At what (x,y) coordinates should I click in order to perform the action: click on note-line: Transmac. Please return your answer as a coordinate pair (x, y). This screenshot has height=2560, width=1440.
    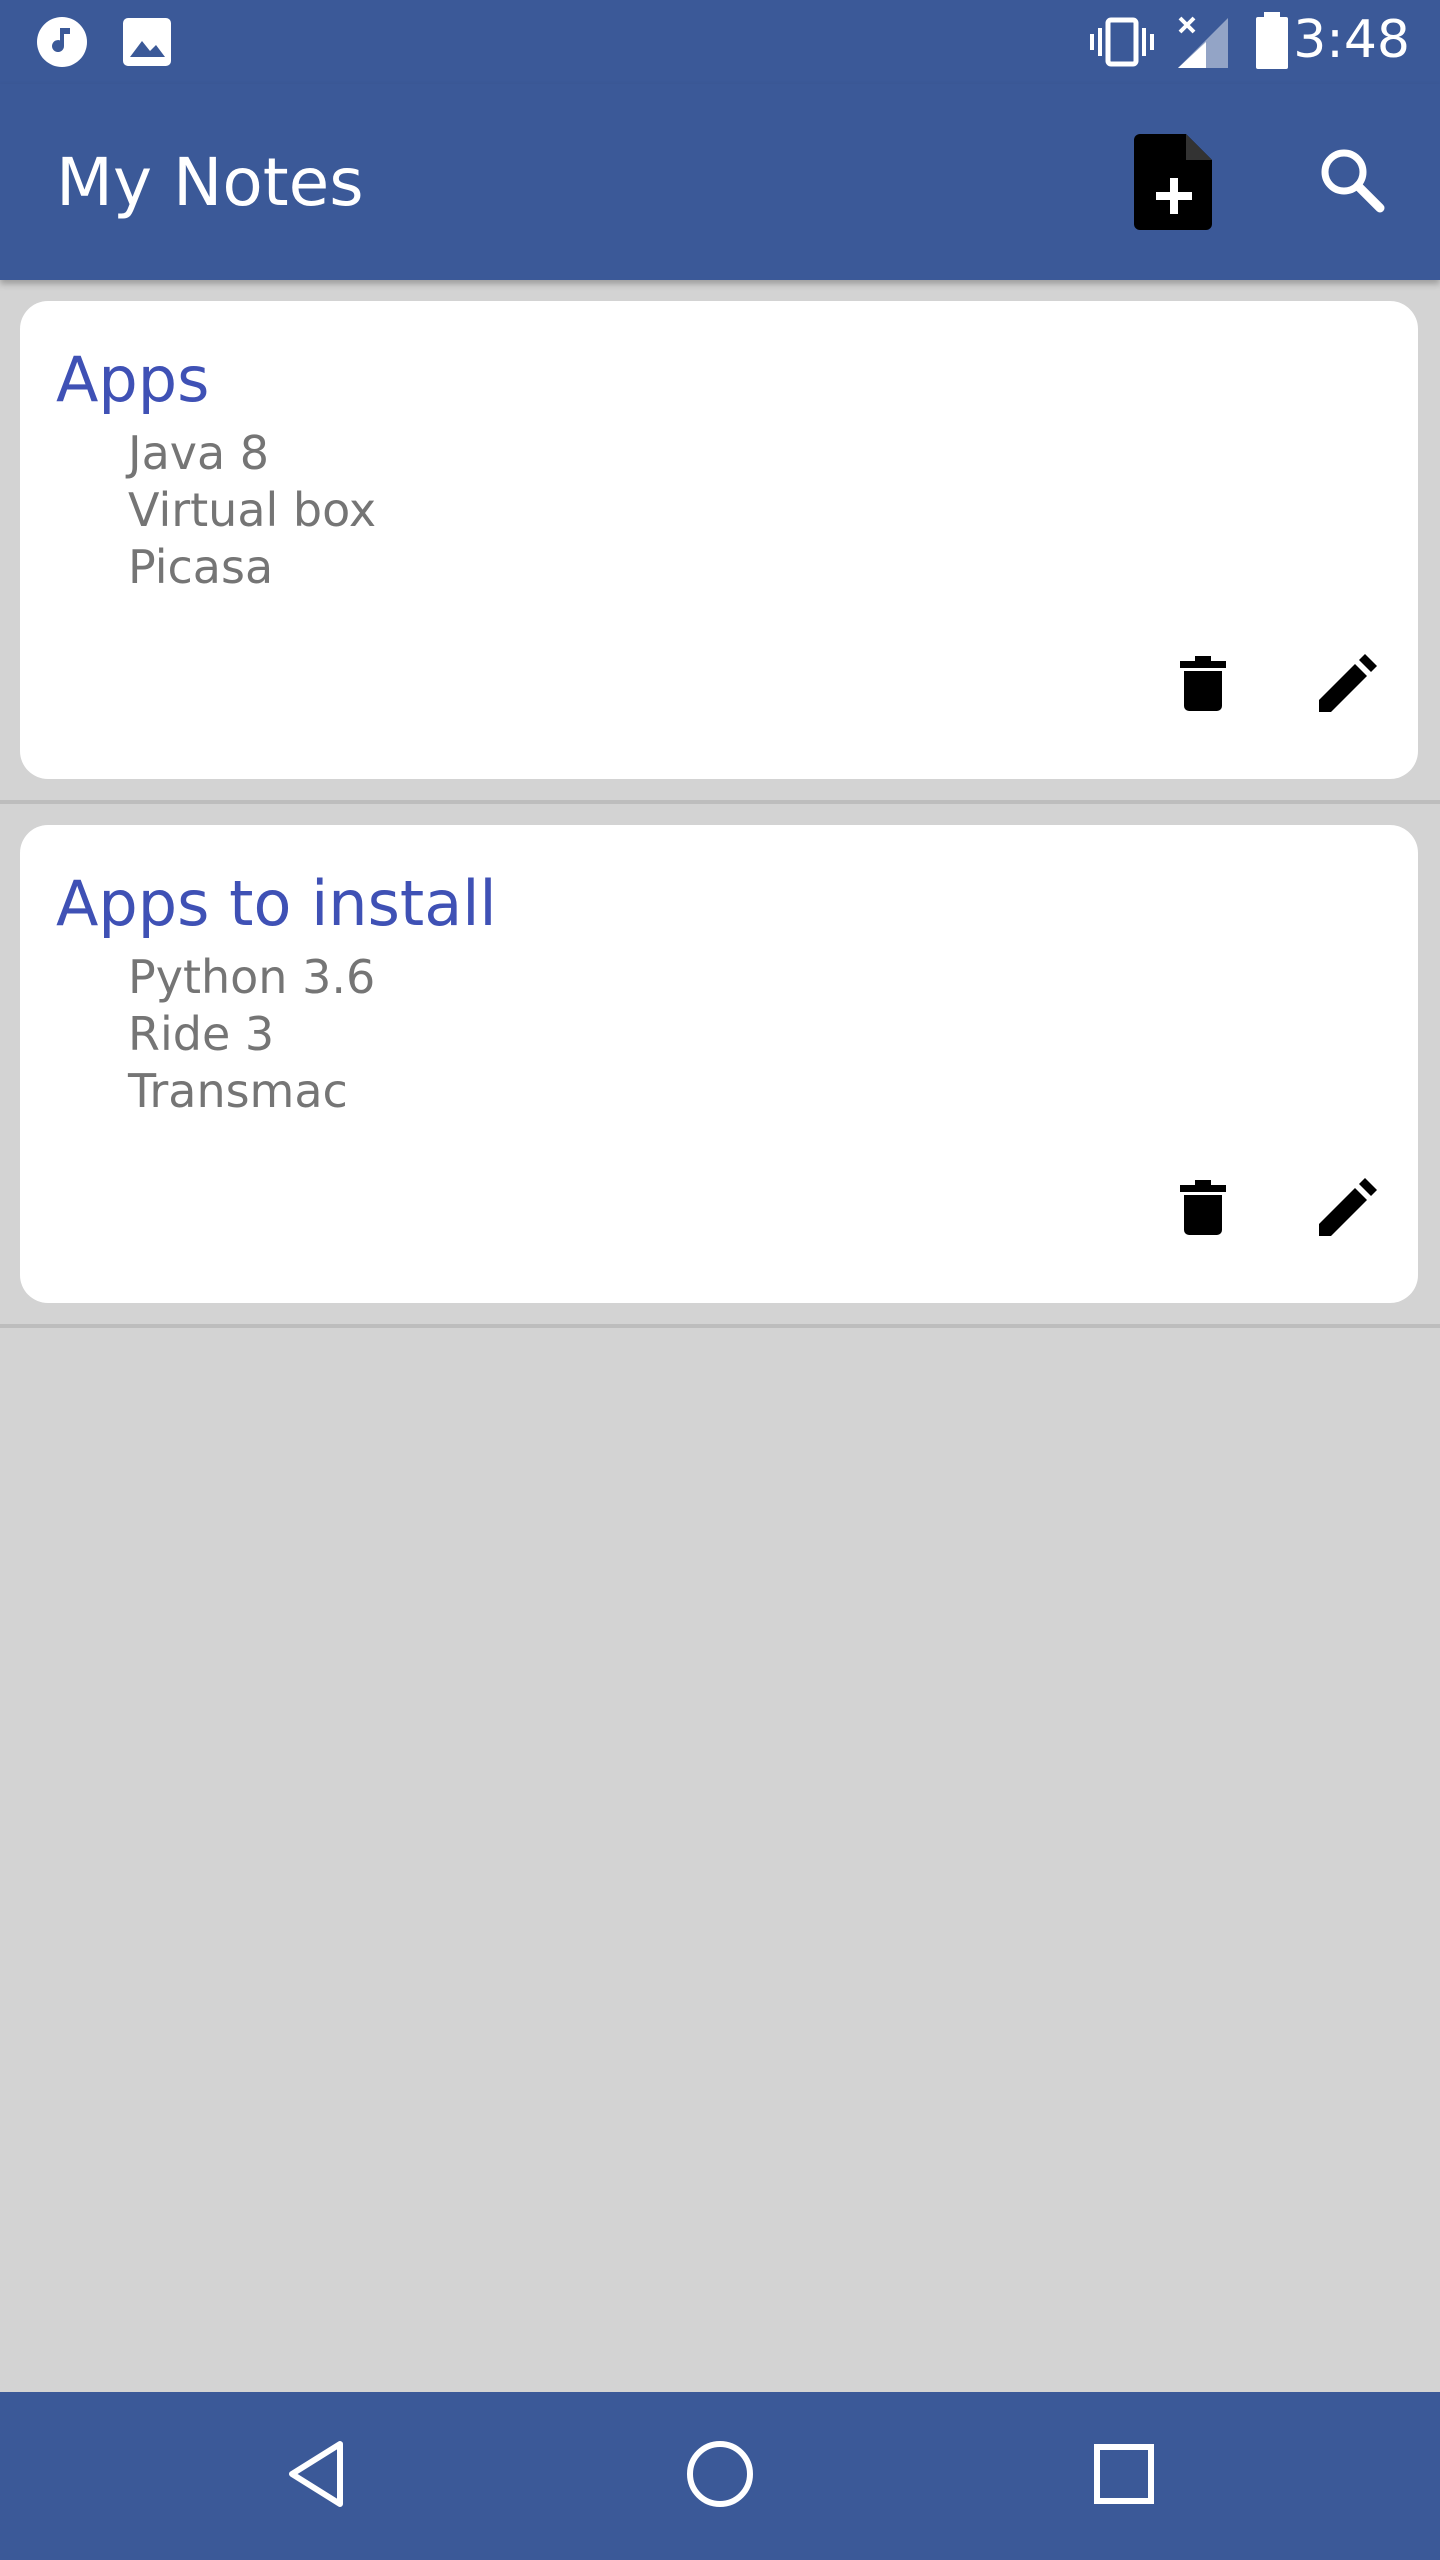
    Looking at the image, I should click on (238, 1091).